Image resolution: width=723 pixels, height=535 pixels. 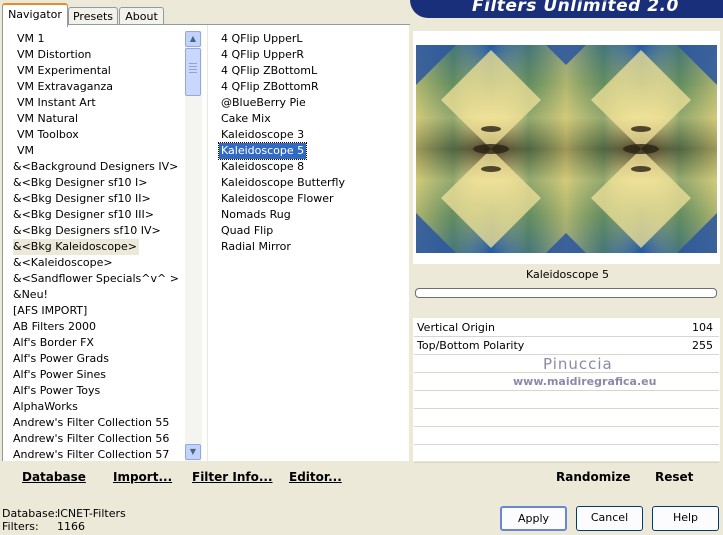 I want to click on filter-item: 4 QFlip ZBottomR, so click(x=270, y=87).